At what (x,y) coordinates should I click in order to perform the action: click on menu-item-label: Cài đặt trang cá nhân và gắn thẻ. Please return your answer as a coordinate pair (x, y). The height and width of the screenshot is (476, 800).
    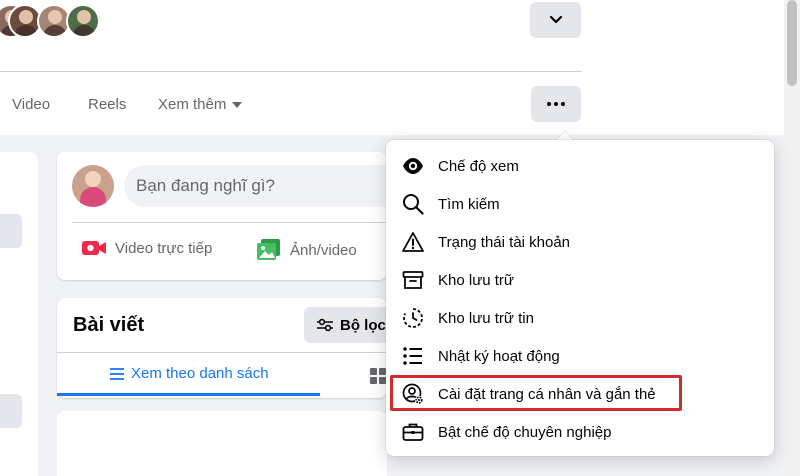
    Looking at the image, I should click on (547, 394).